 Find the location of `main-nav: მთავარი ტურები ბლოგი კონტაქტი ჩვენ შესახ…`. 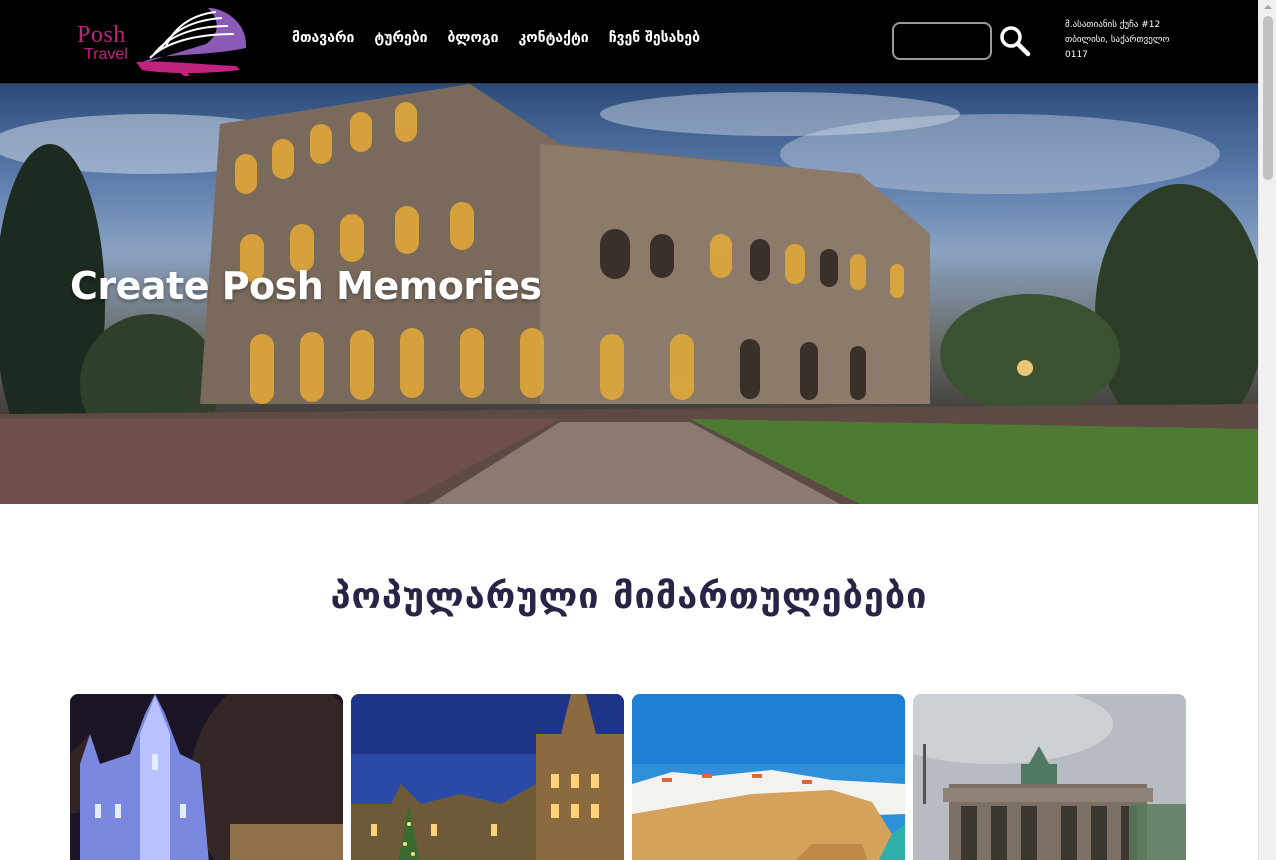

main-nav: მთავარი ტურები ბლოგი კონტაქტი ჩვენ შესახ… is located at coordinates (496, 38).